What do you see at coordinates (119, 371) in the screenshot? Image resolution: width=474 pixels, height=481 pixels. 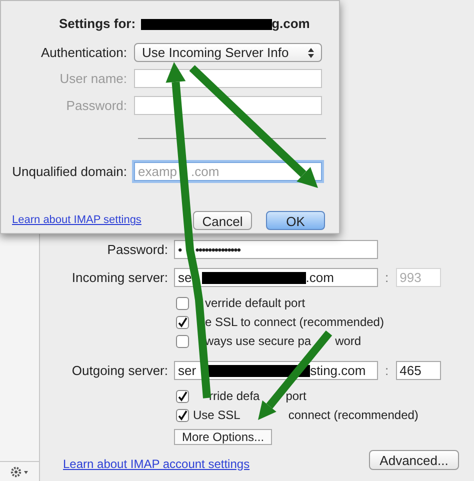 I see `field-label: Outgoing server:` at bounding box center [119, 371].